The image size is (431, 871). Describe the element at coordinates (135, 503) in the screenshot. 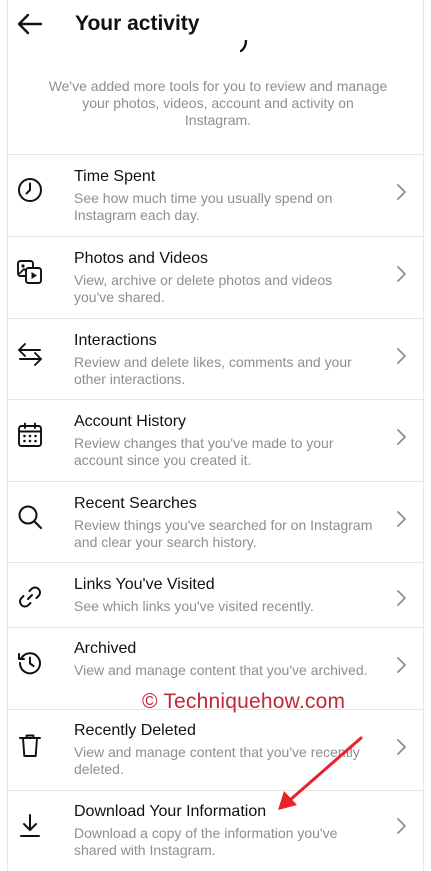

I see `item-title: Recent Searches` at that location.